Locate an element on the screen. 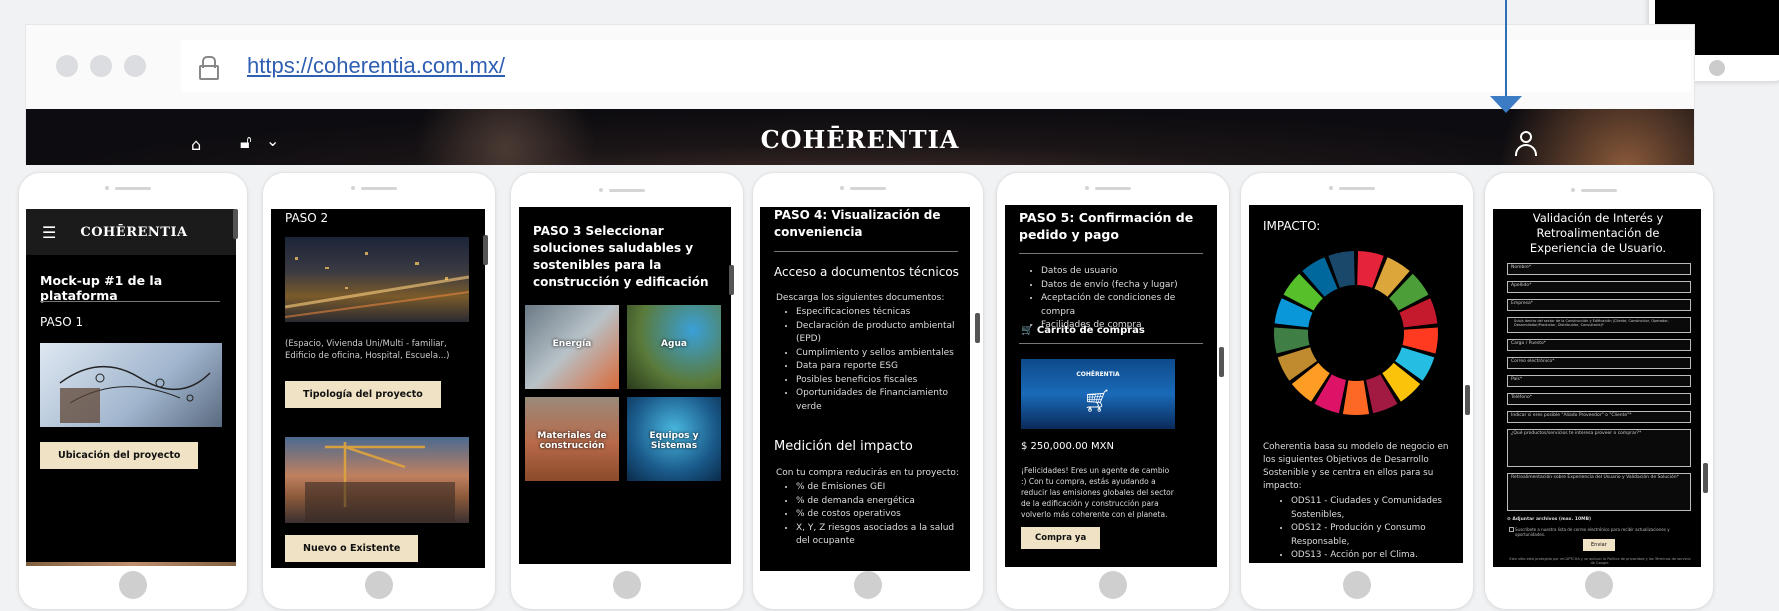 This screenshot has width=1779, height=611. step-title: PASO 5: Confirmación de pedido y pago is located at coordinates (1106, 226).